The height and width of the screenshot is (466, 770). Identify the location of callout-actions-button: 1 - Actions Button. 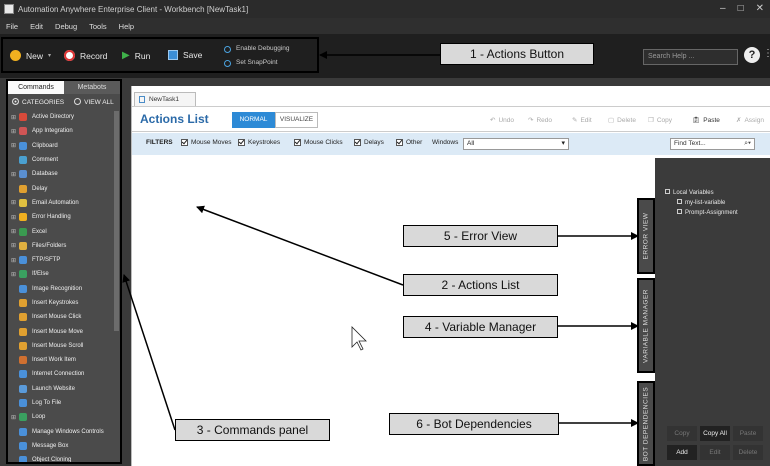
(517, 54).